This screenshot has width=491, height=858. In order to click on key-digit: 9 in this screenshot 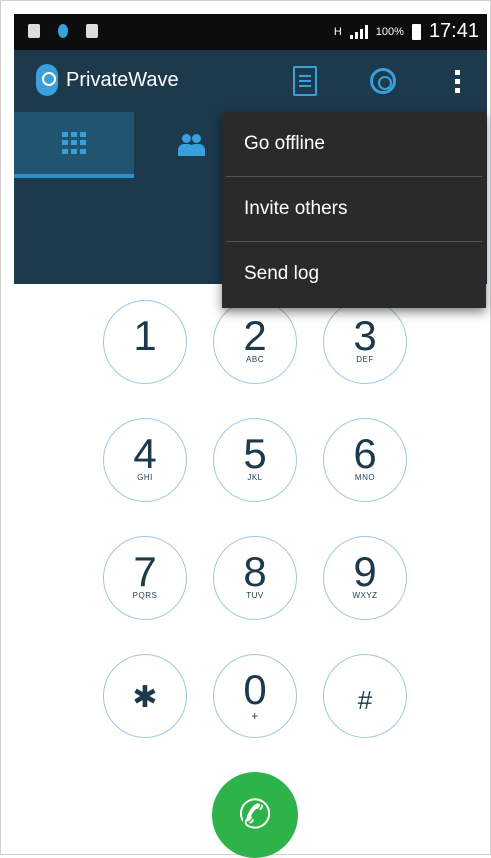, I will do `click(365, 571)`.